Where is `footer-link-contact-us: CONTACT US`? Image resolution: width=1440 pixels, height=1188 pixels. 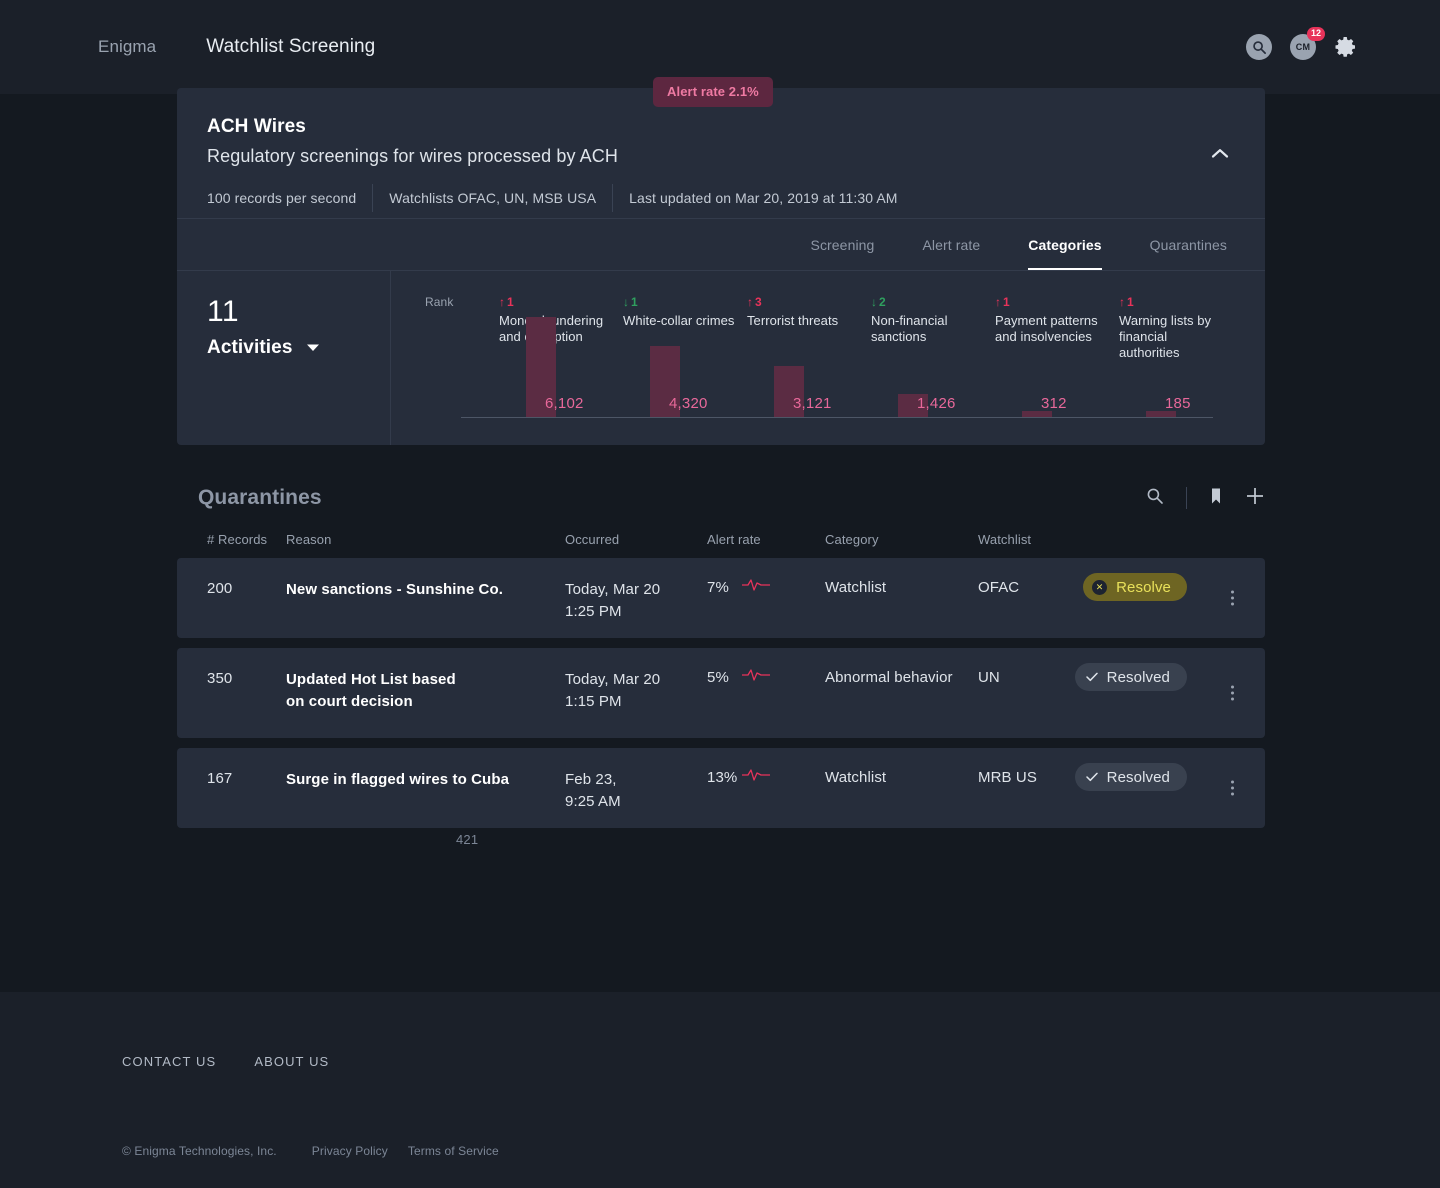 footer-link-contact-us: CONTACT US is located at coordinates (169, 1061).